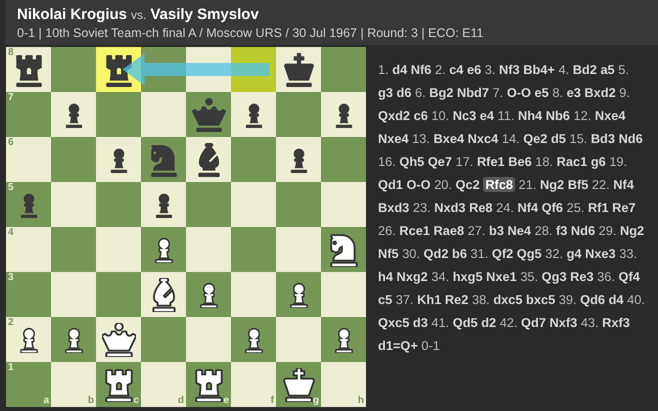 This screenshot has height=411, width=658. What do you see at coordinates (474, 69) in the screenshot?
I see `move-link: e6` at bounding box center [474, 69].